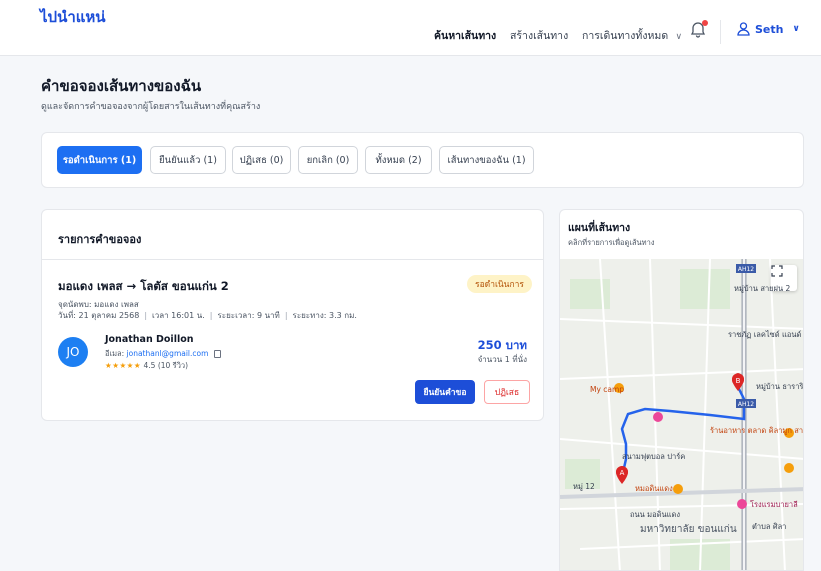  What do you see at coordinates (328, 160) in the screenshot?
I see `tab-cancelled: ยกเลิก (0)` at bounding box center [328, 160].